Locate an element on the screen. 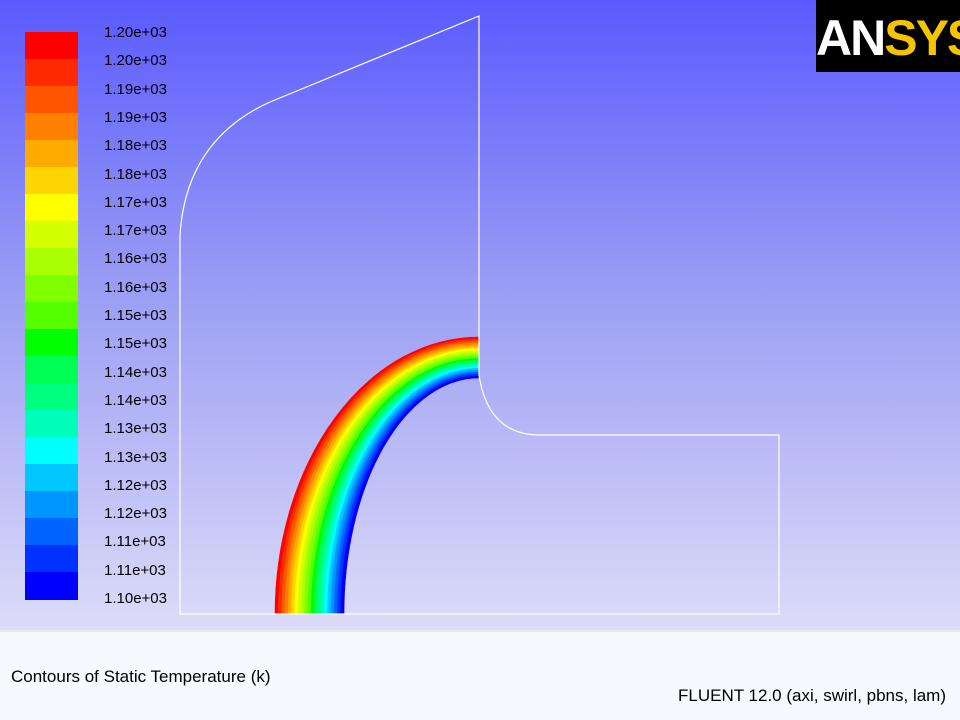  colorbar-legend is located at coordinates (51, 316).